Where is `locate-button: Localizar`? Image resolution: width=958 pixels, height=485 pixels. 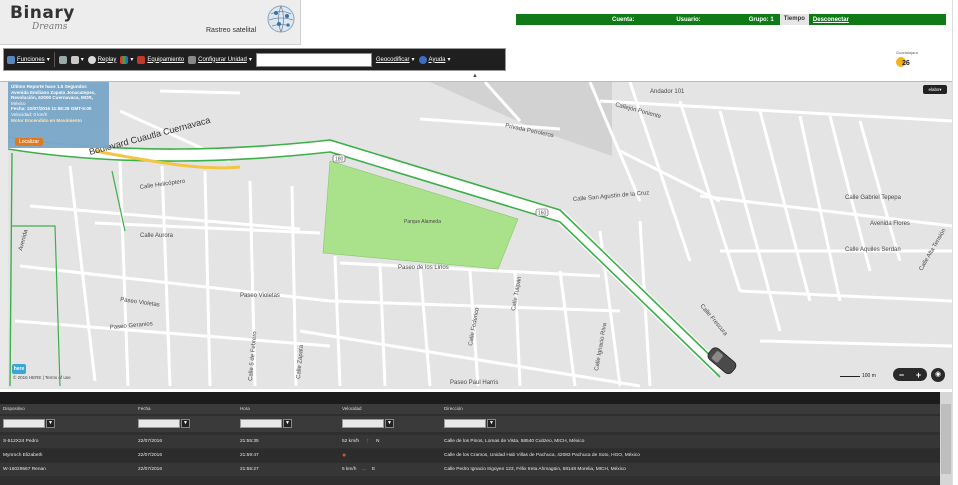
locate-button: Localizar is located at coordinates (29, 142).